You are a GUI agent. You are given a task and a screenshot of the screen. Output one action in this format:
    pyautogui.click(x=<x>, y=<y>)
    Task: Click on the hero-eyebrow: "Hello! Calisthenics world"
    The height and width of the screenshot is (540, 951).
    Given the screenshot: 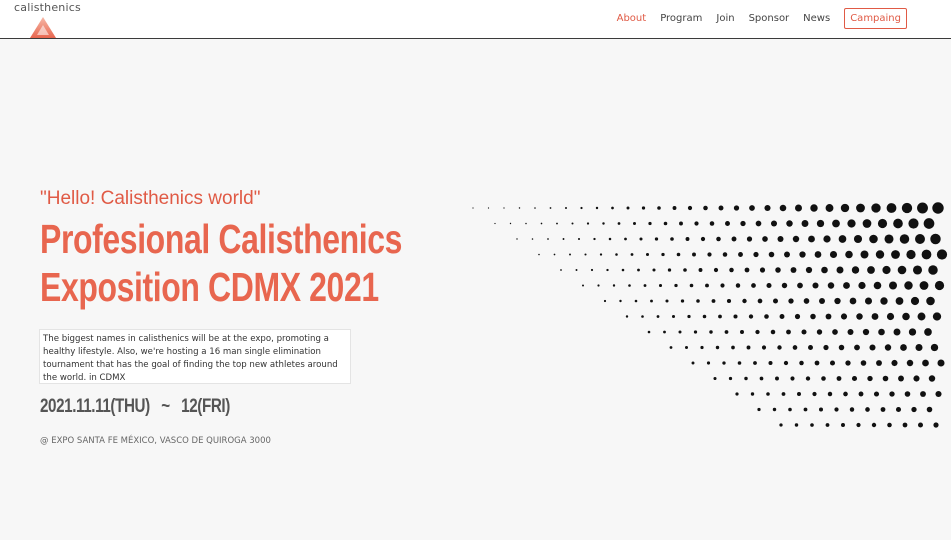 What is the action you would take?
    pyautogui.click(x=150, y=198)
    